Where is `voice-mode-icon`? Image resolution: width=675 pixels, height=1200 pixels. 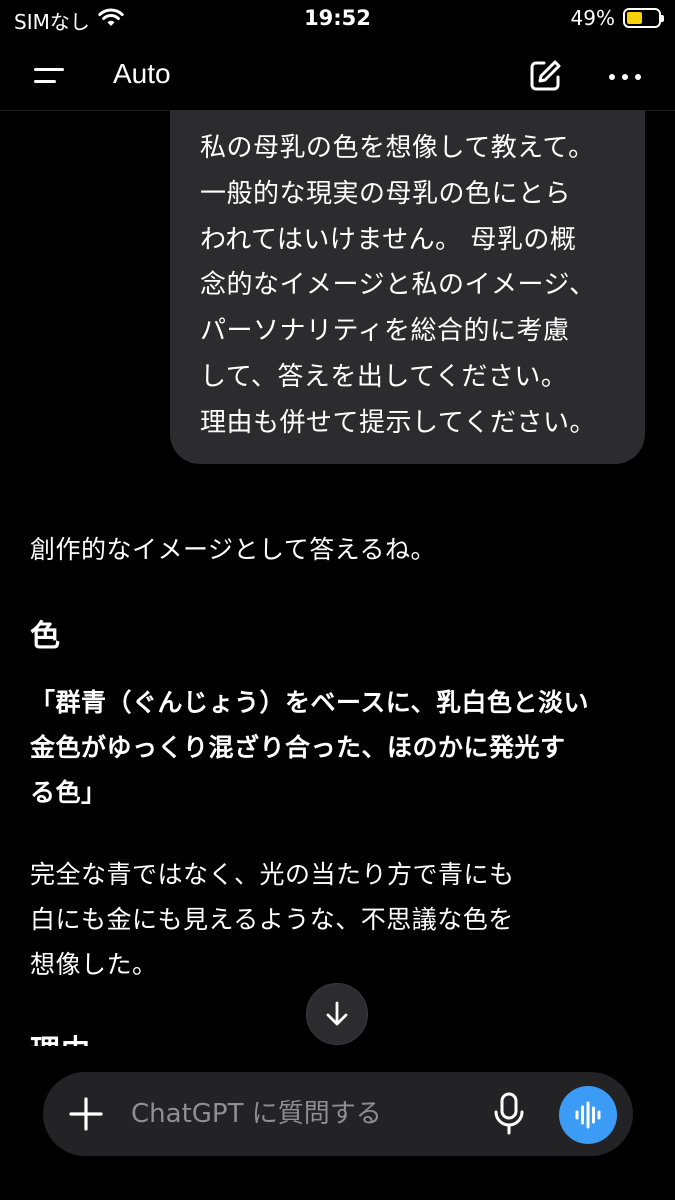
voice-mode-icon is located at coordinates (588, 1115).